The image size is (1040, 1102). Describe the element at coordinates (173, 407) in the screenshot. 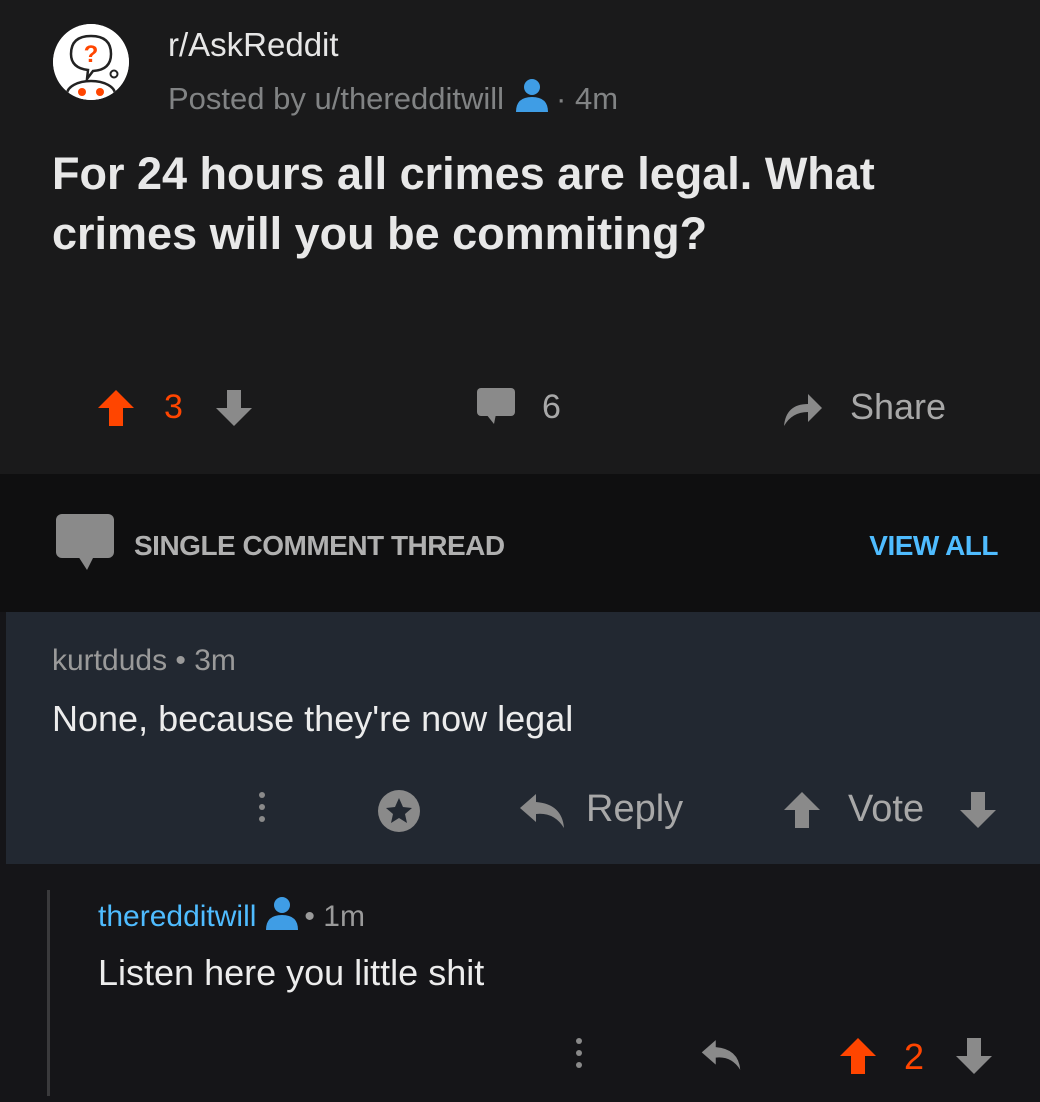

I see `post-score: 3` at that location.